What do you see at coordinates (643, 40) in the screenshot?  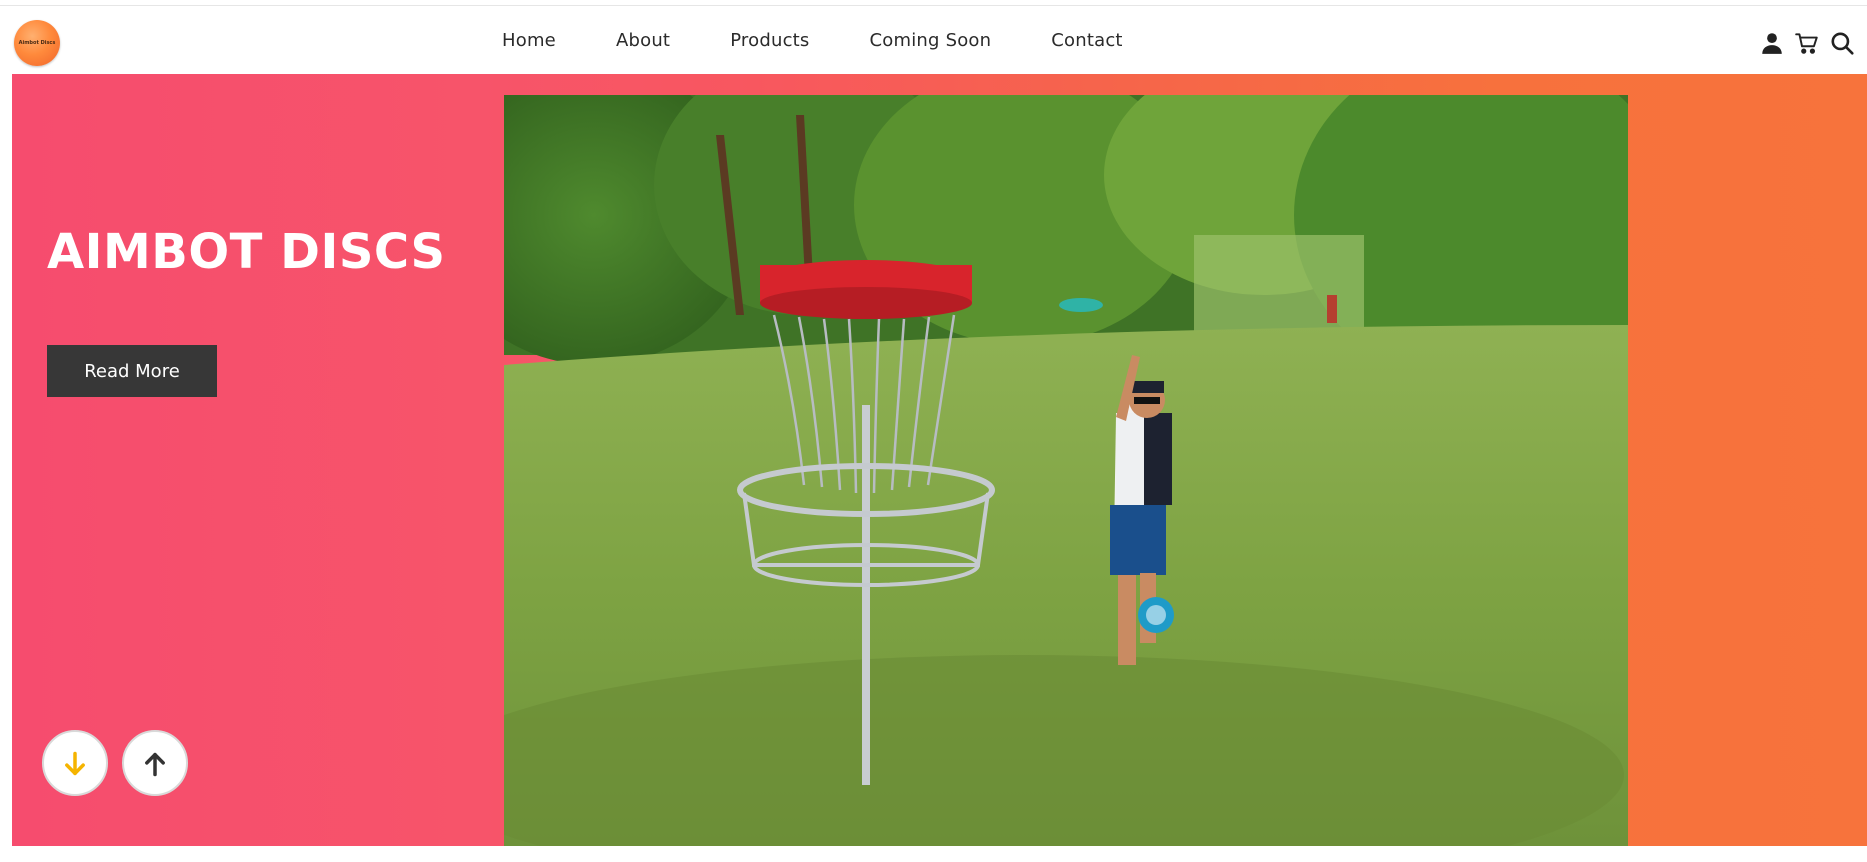 I see `nav-about: About` at bounding box center [643, 40].